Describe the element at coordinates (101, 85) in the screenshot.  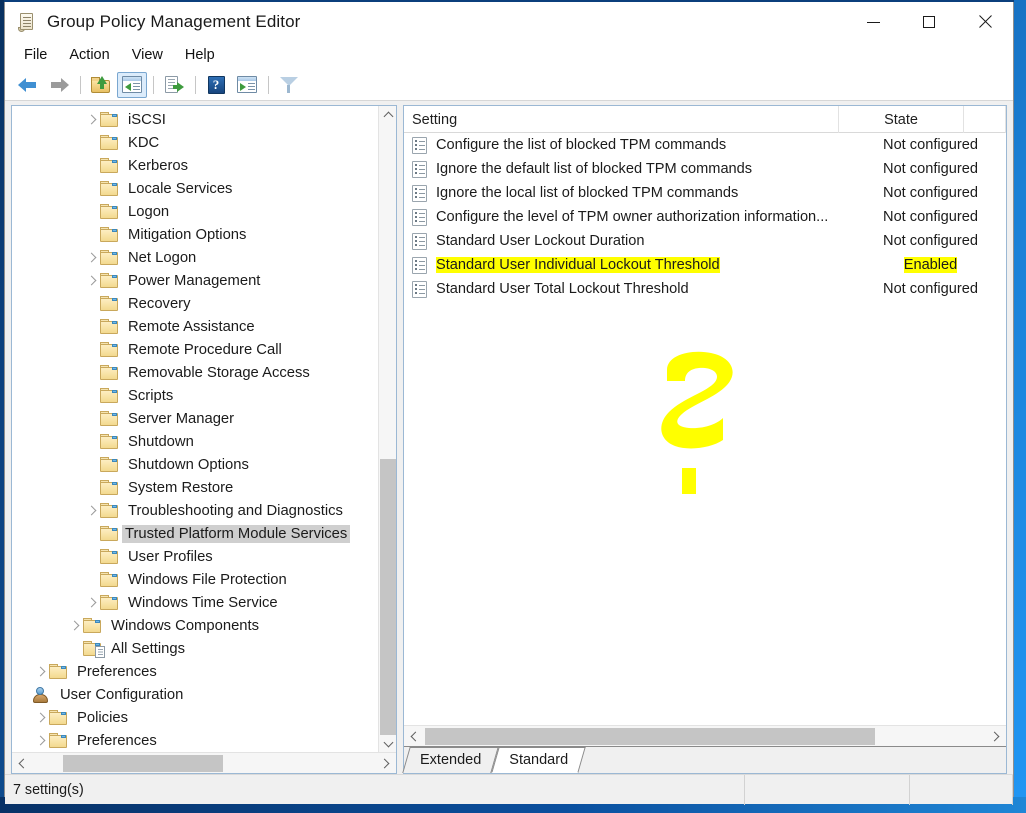
I see `up-one-level-button` at that location.